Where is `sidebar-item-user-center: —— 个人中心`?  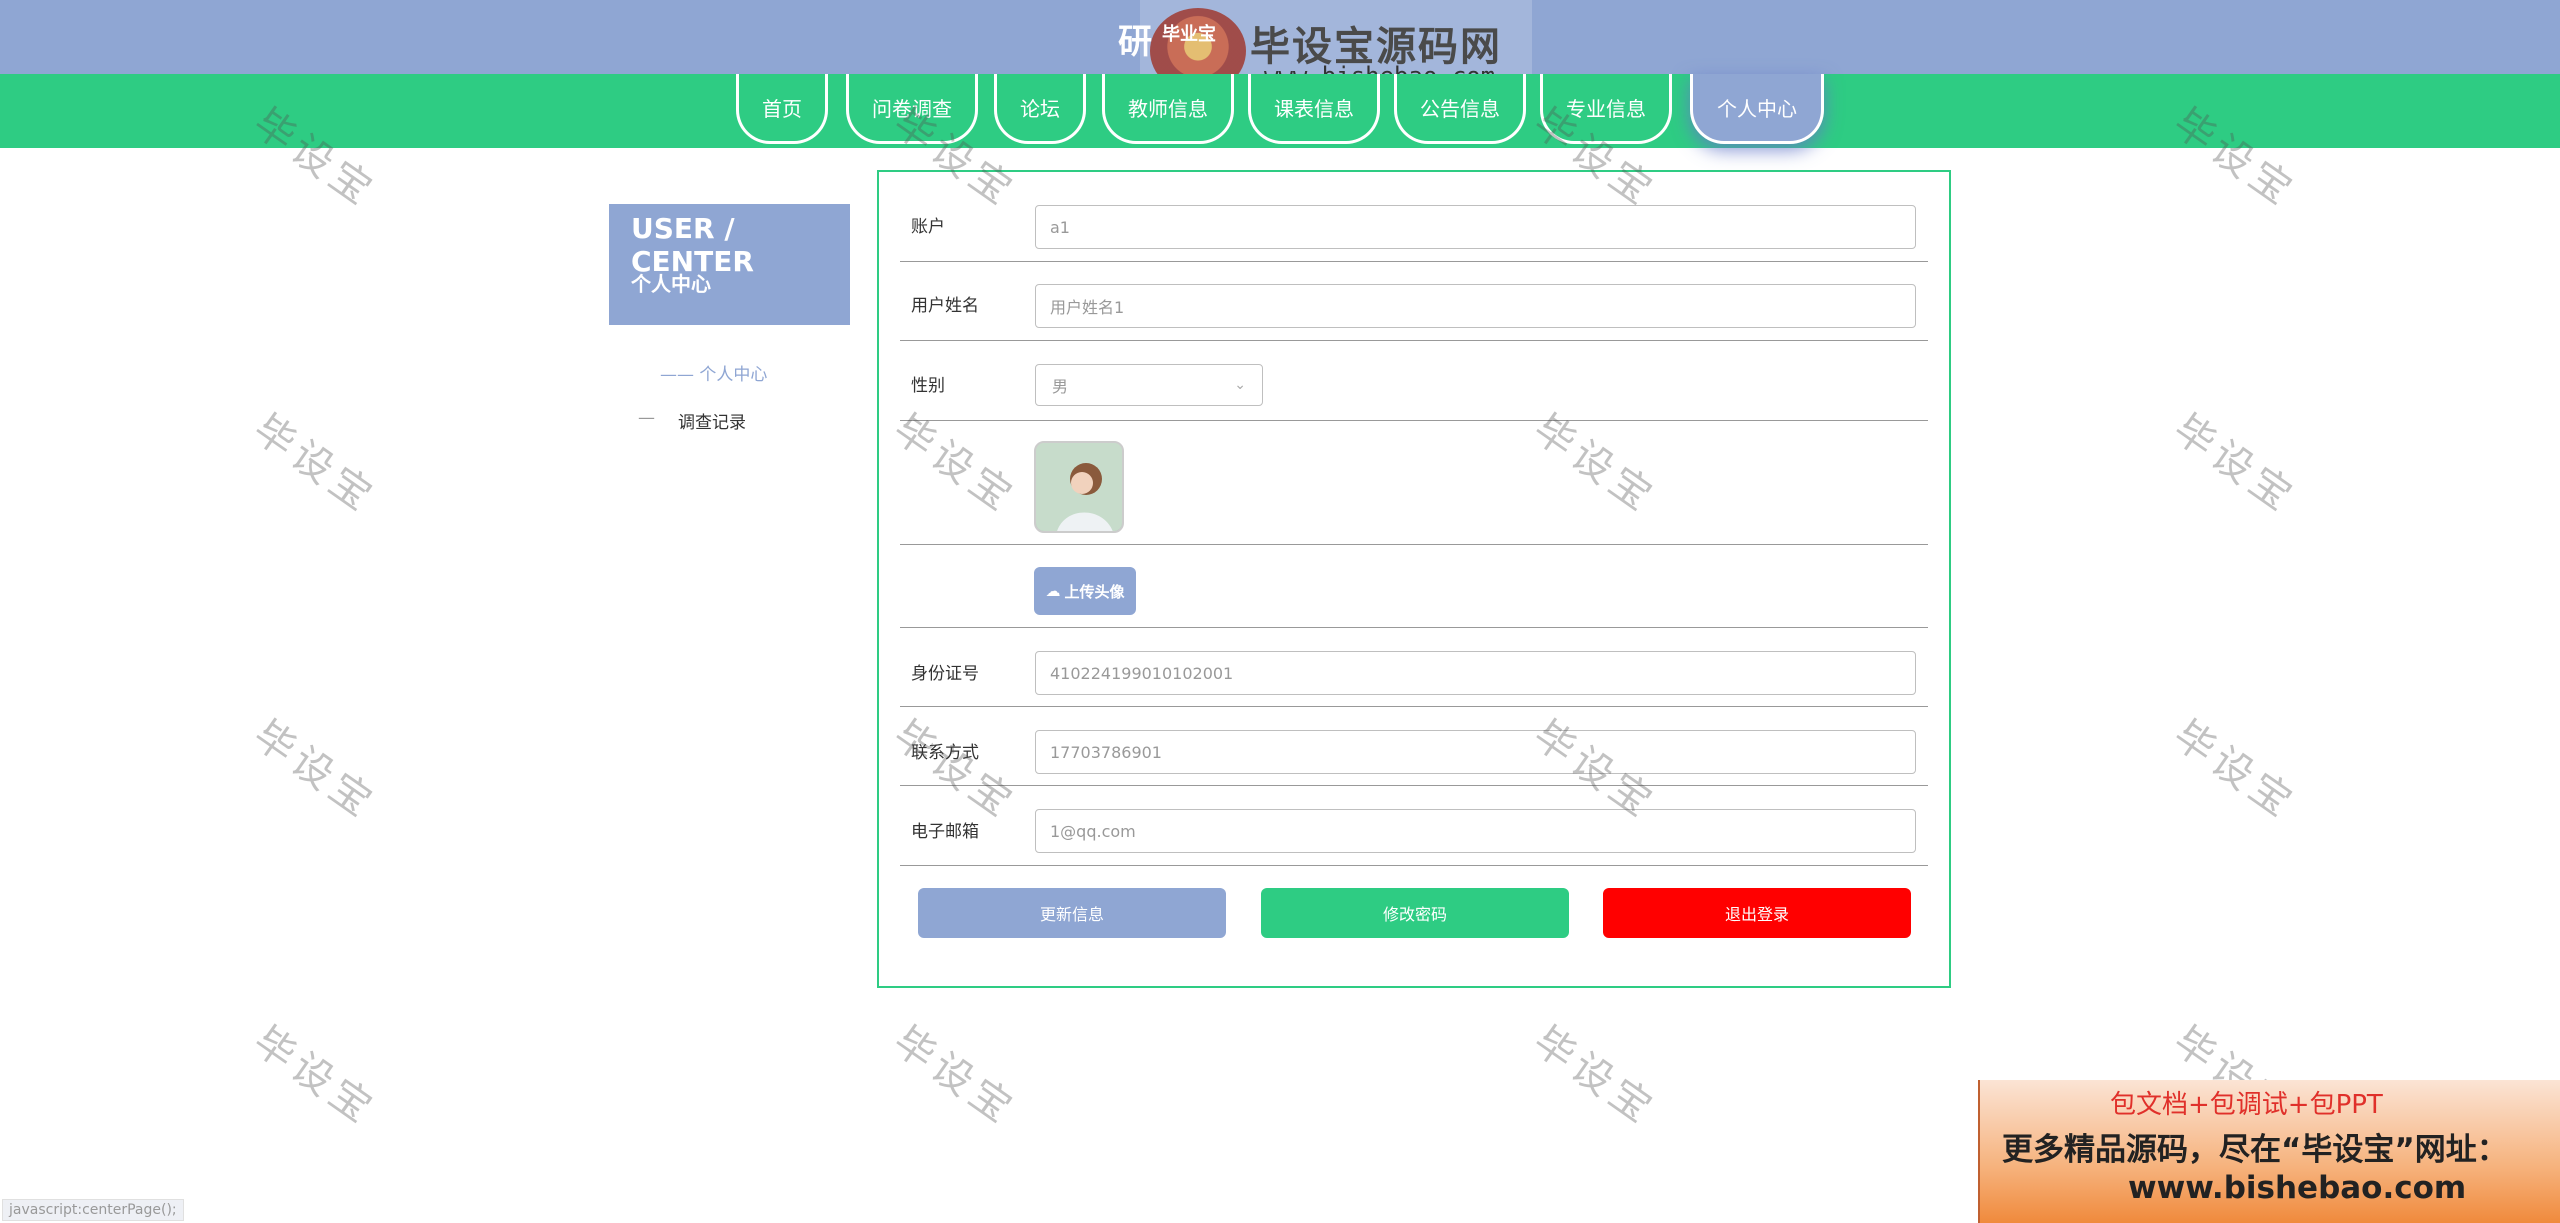
sidebar-item-user-center: —— 个人中心 is located at coordinates (713, 372).